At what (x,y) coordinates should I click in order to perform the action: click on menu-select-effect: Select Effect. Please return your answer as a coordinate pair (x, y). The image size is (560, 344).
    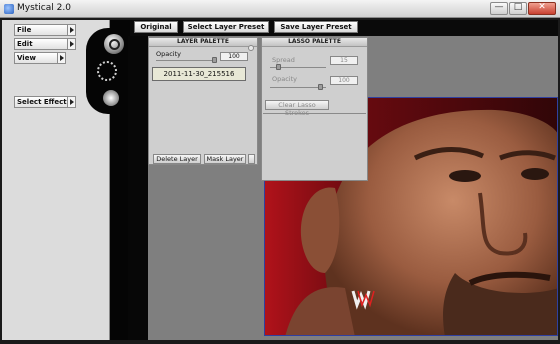
    Looking at the image, I should click on (45, 102).